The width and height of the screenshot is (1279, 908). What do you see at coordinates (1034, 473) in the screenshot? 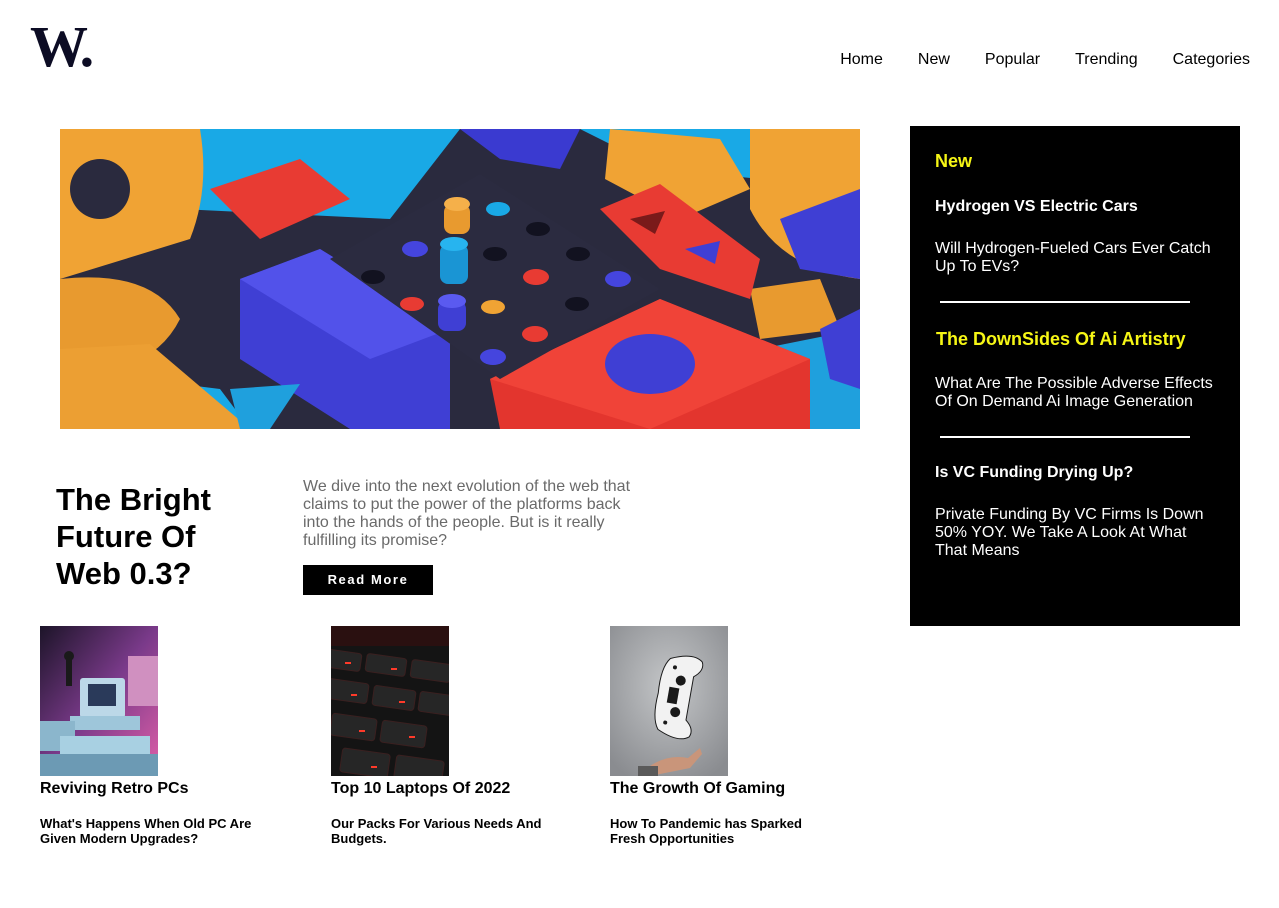
I see `sidebar-article-title: Is VC Funding Drying Up?` at bounding box center [1034, 473].